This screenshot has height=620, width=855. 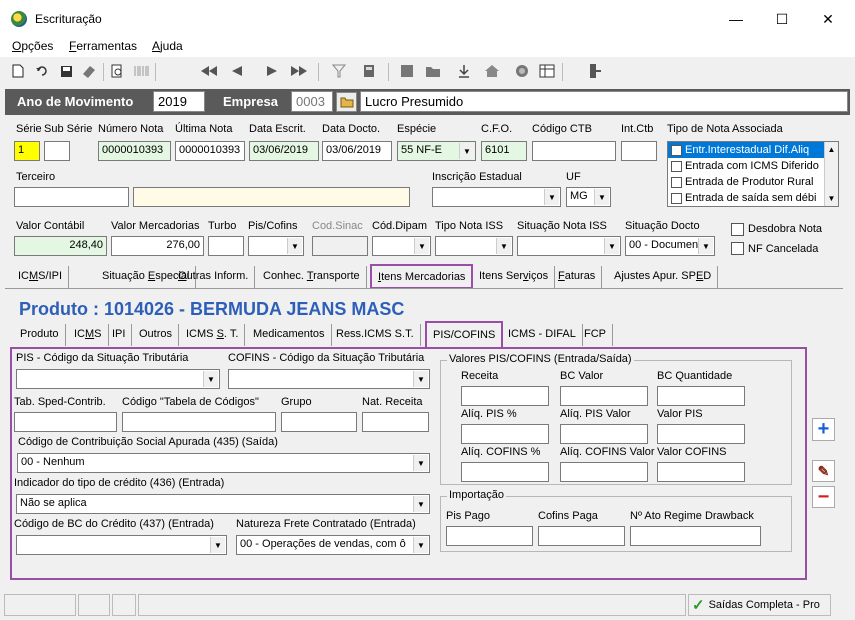 I want to click on tab-sped-contrib-field, so click(x=65, y=422).